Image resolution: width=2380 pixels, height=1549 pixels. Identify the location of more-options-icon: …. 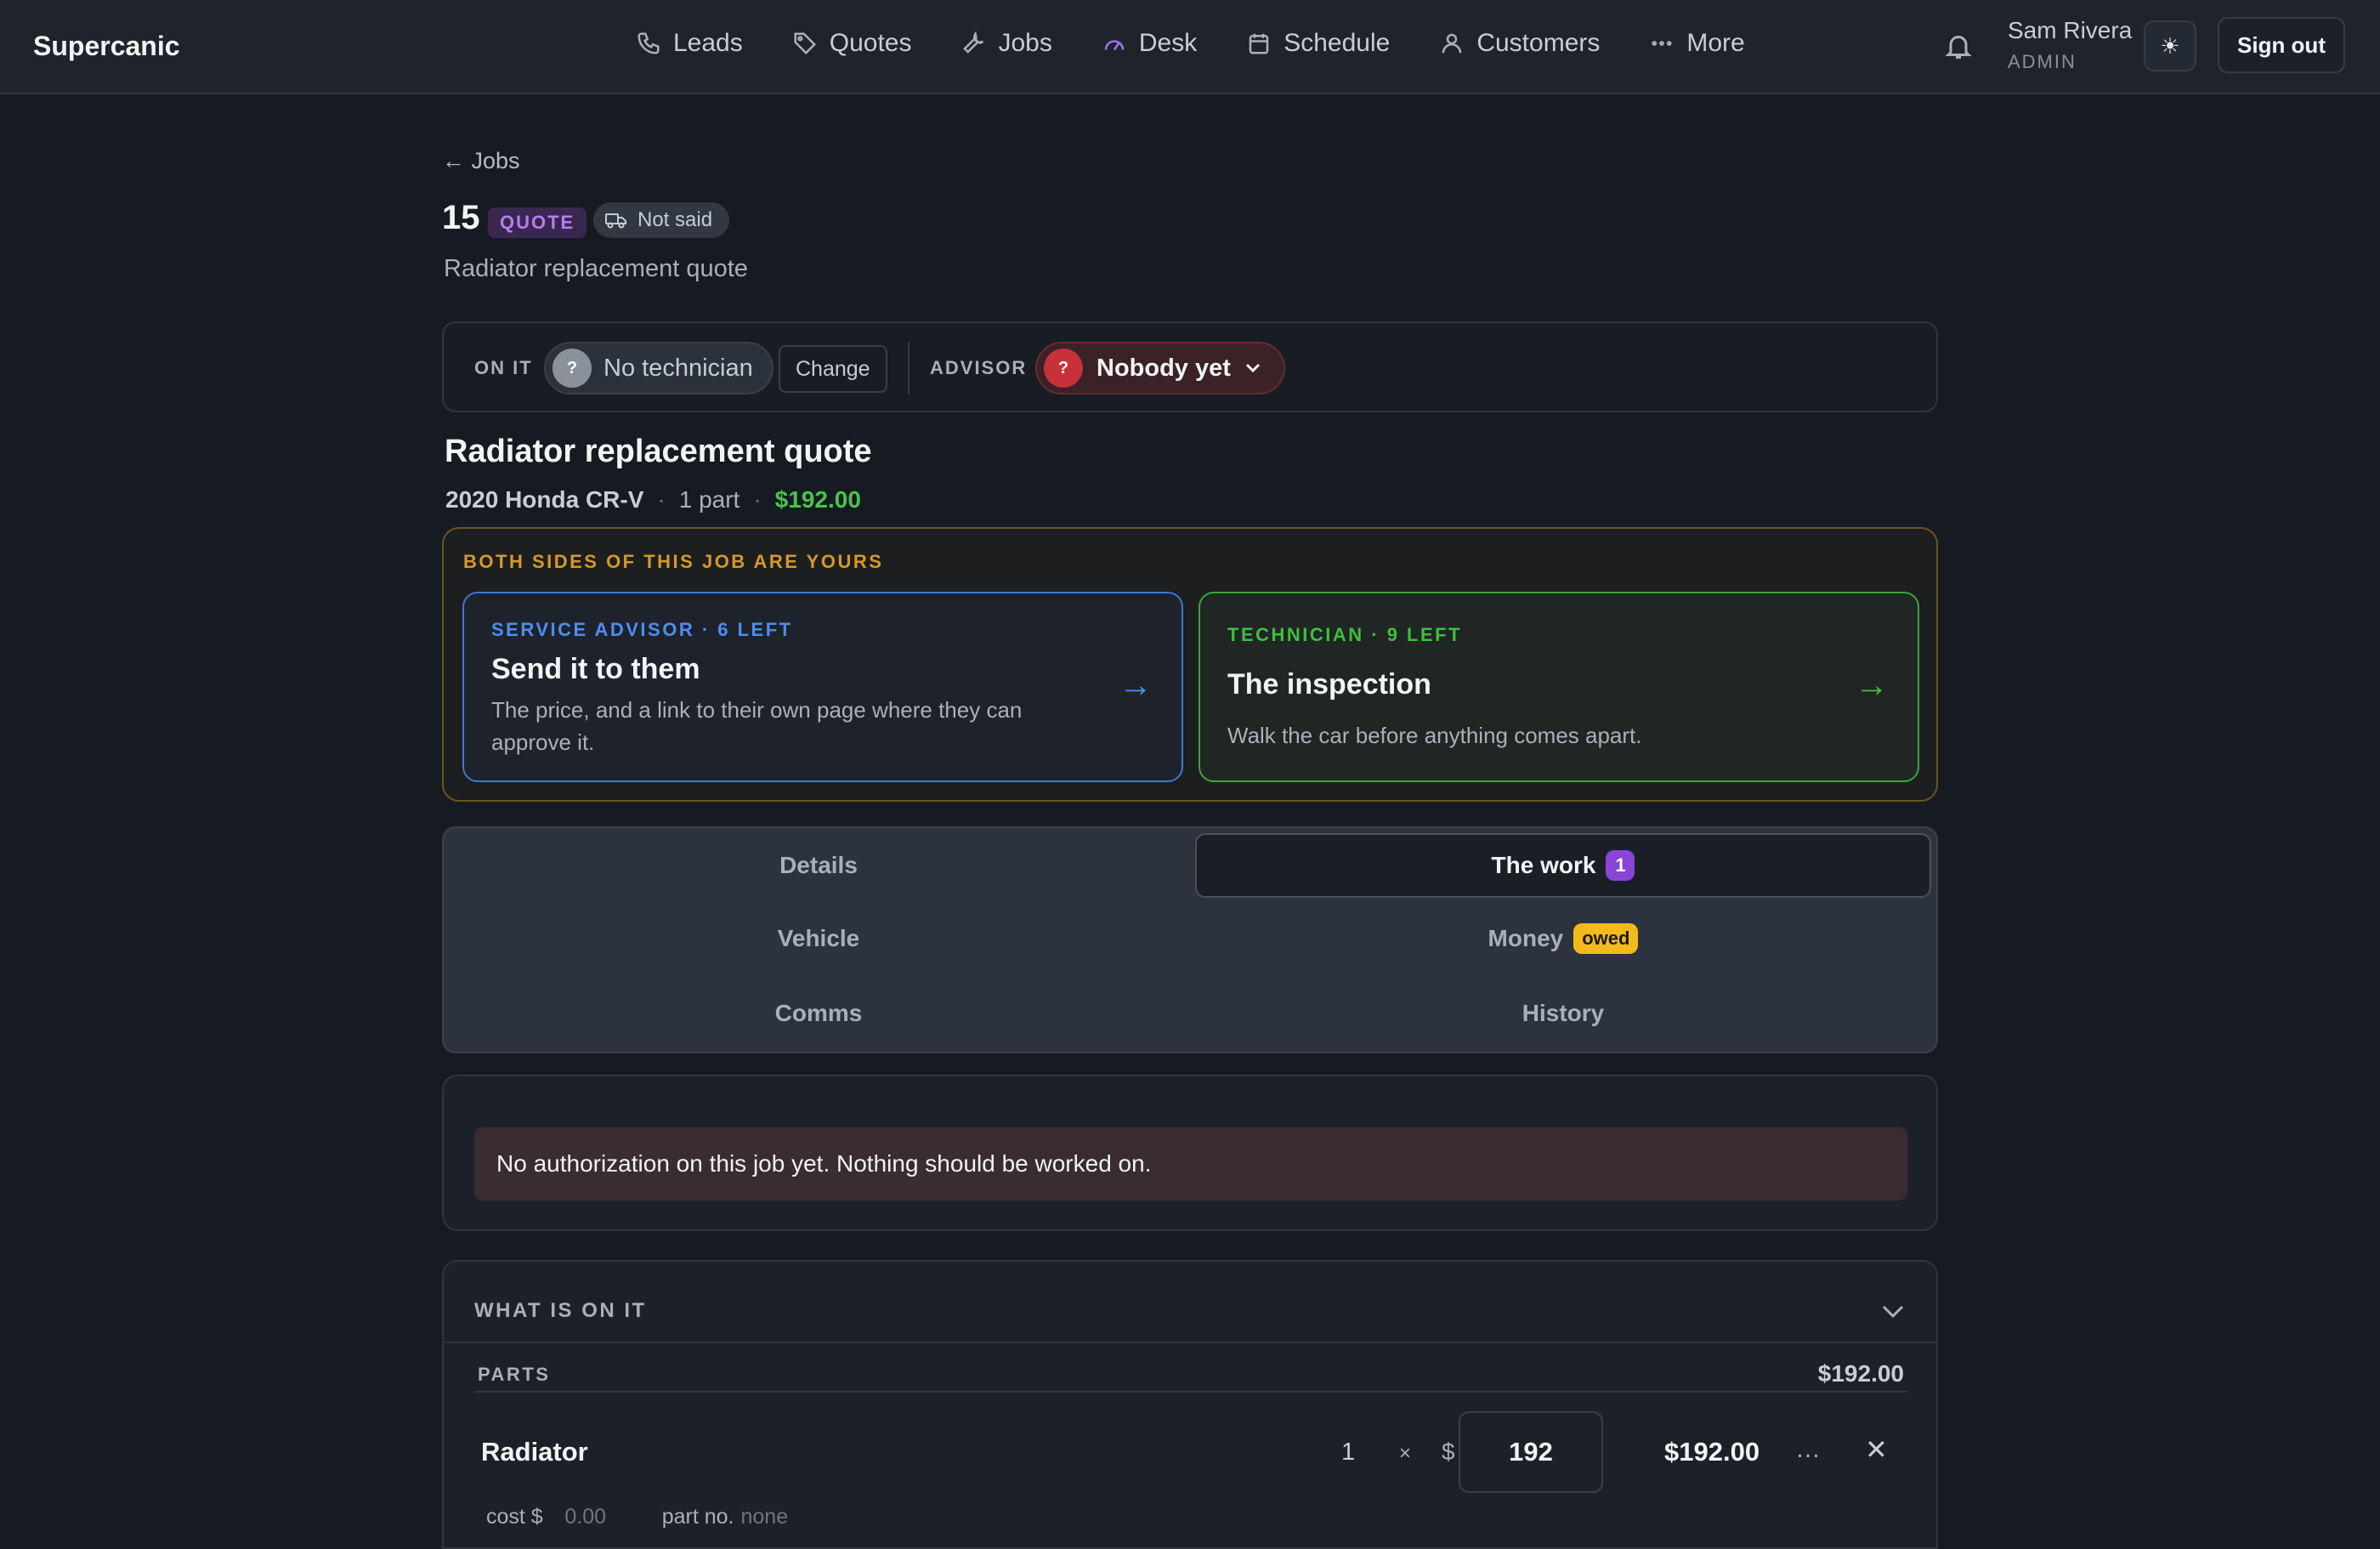
(1808, 1449).